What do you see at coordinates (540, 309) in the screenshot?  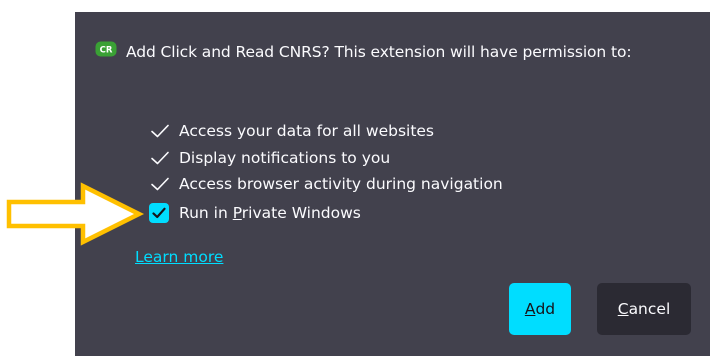 I see `add-button: Add` at bounding box center [540, 309].